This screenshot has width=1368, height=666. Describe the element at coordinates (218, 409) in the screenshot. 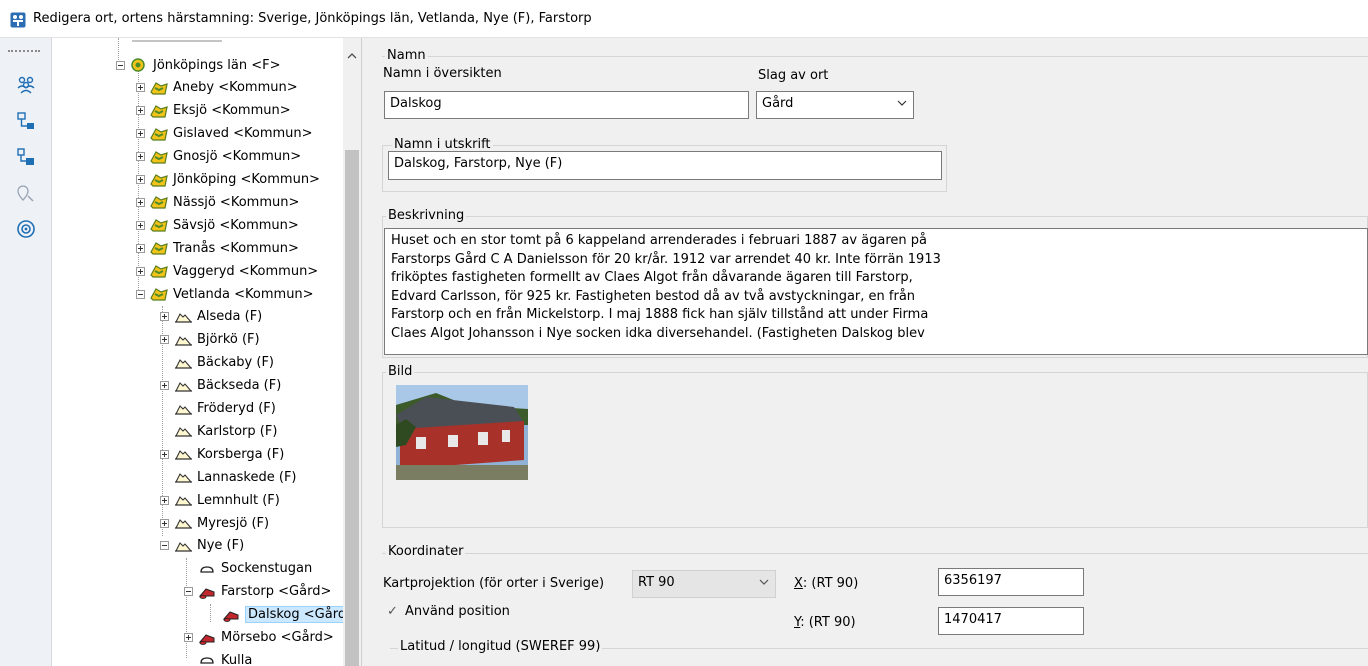

I see `tree-item: Fröderyd (F)` at that location.